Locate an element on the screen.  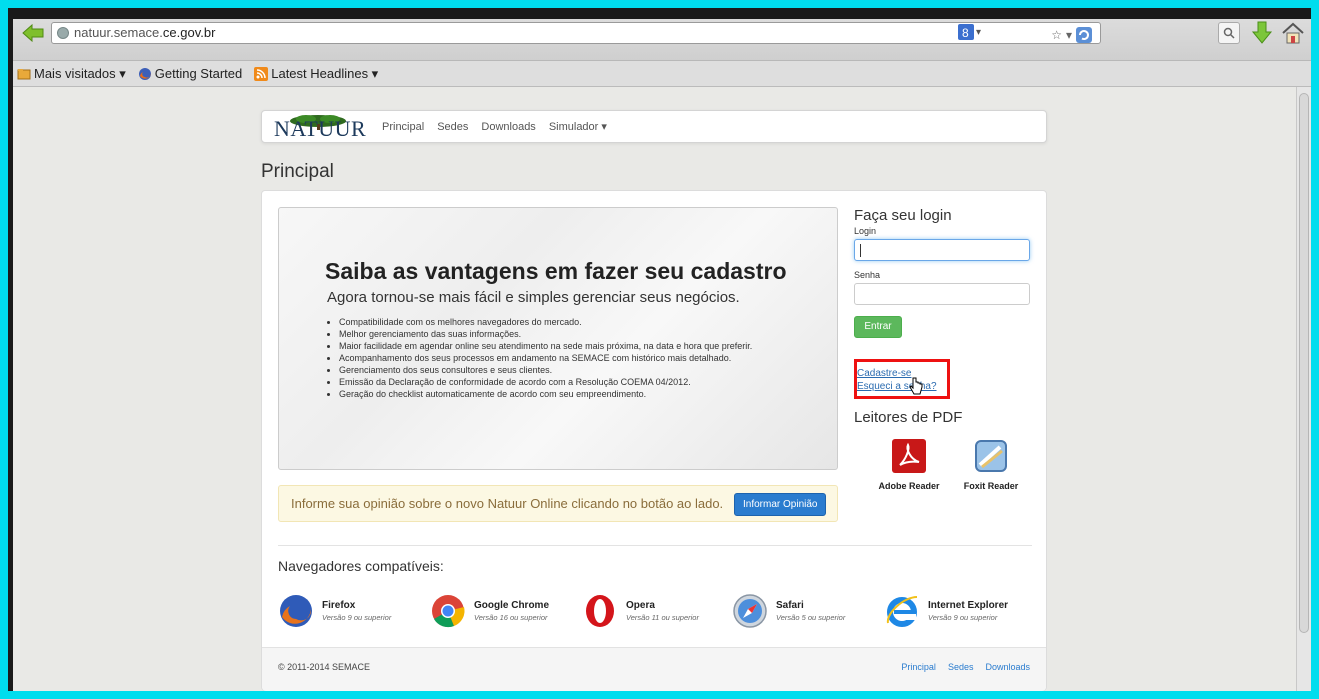
svg-text: 8 is located at coordinates (965, 33).